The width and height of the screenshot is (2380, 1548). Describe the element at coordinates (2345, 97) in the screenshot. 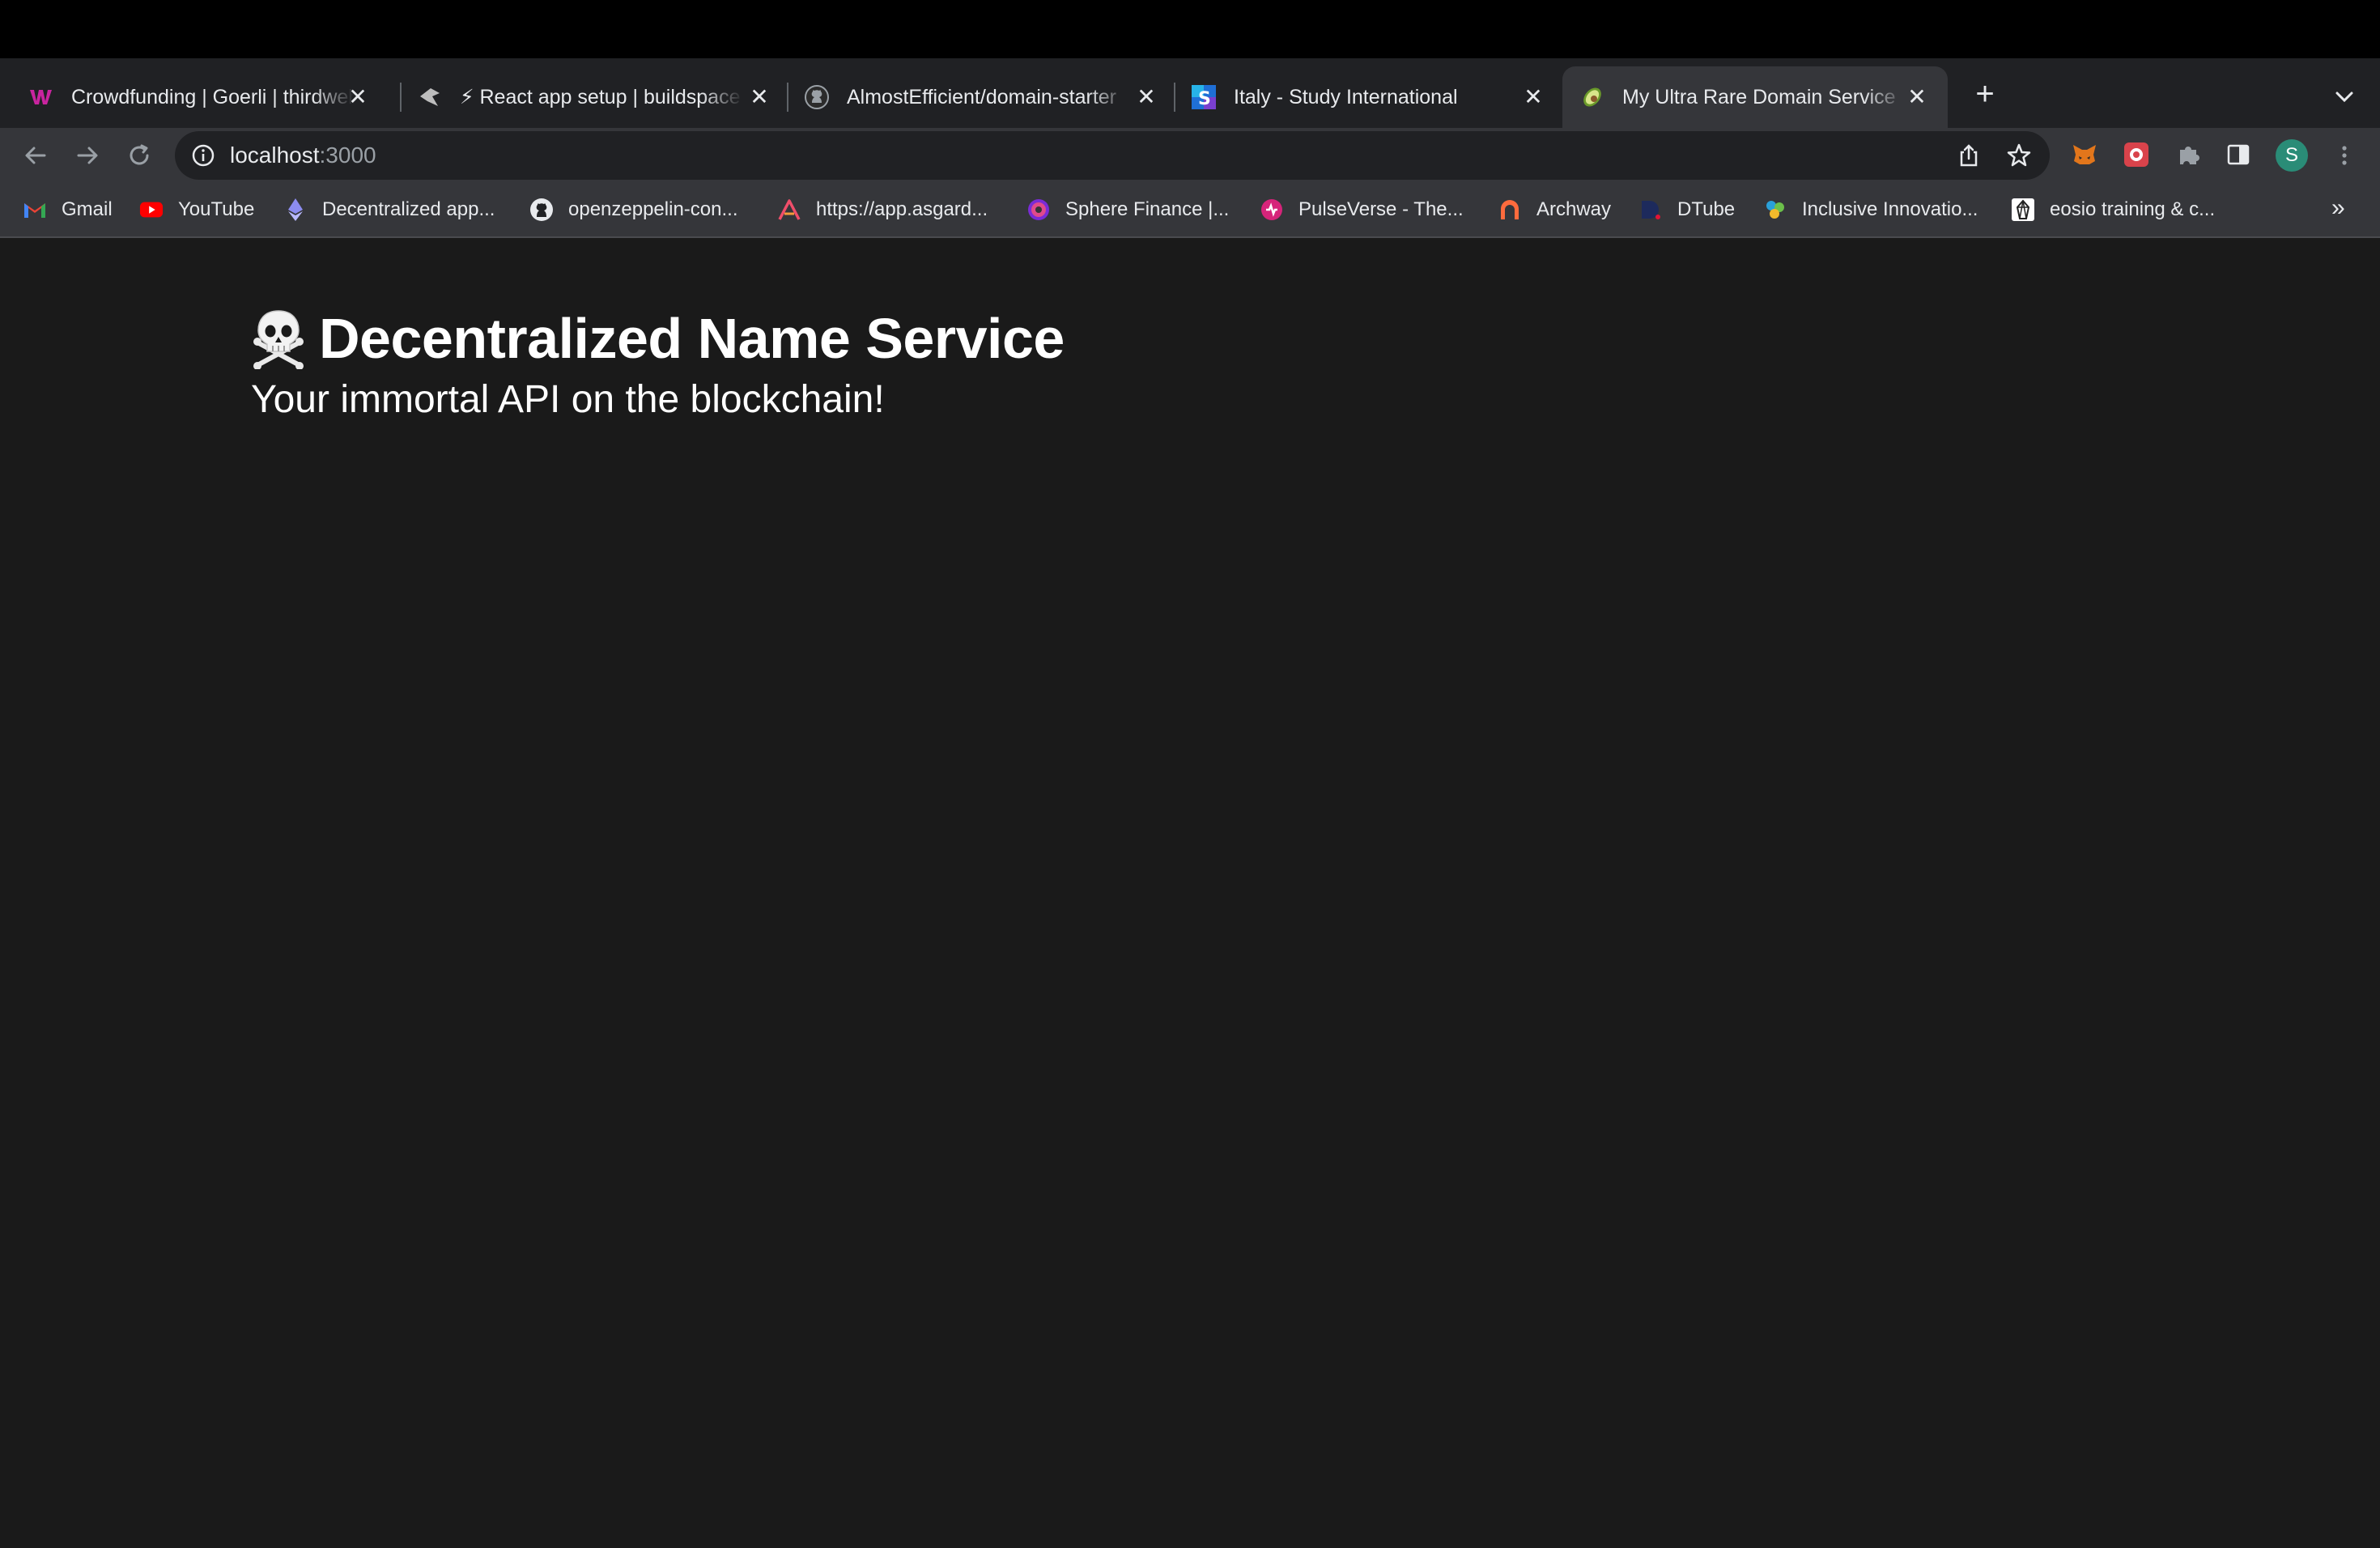

I see `tab-search-chevron-icon` at that location.